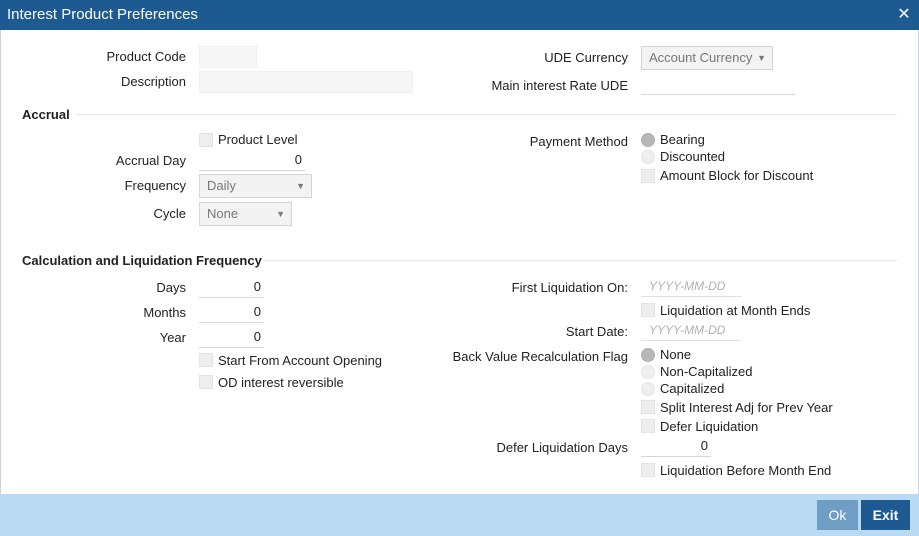 The width and height of the screenshot is (919, 536). I want to click on start-date-label: Start Date:, so click(596, 331).